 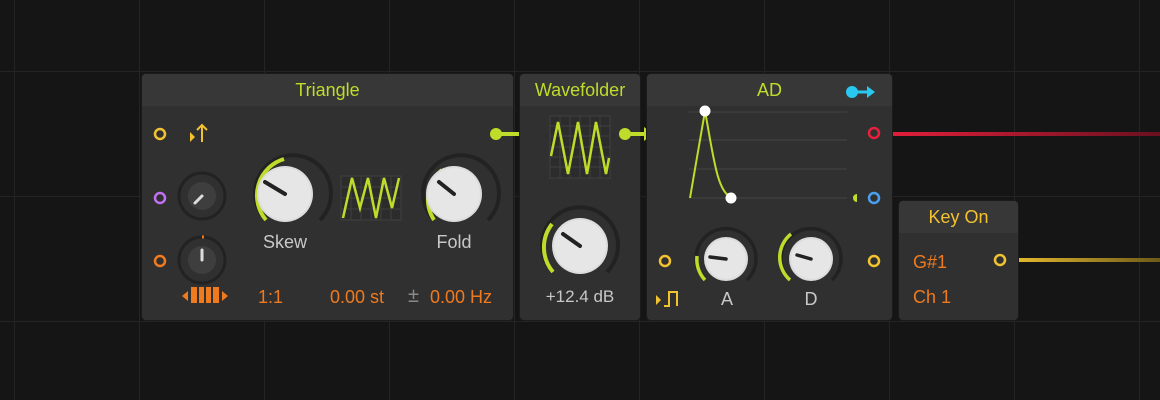 I want to click on gate-icon, so click(x=667, y=299).